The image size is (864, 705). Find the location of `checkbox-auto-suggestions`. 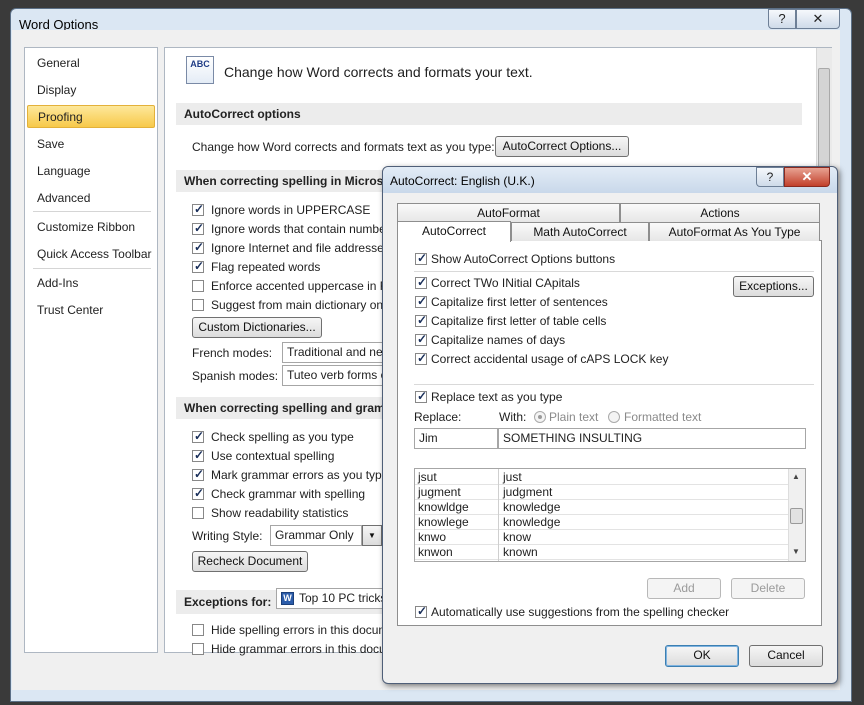

checkbox-auto-suggestions is located at coordinates (421, 611).